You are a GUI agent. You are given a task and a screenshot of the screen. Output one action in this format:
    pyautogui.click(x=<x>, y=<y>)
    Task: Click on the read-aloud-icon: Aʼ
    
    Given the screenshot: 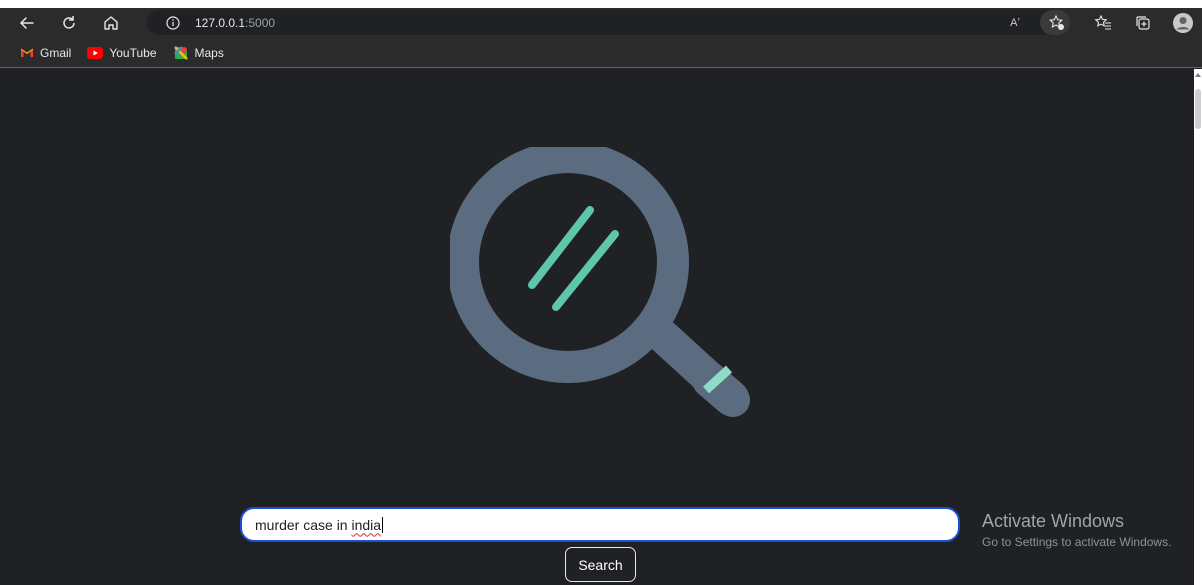 What is the action you would take?
    pyautogui.click(x=1015, y=23)
    